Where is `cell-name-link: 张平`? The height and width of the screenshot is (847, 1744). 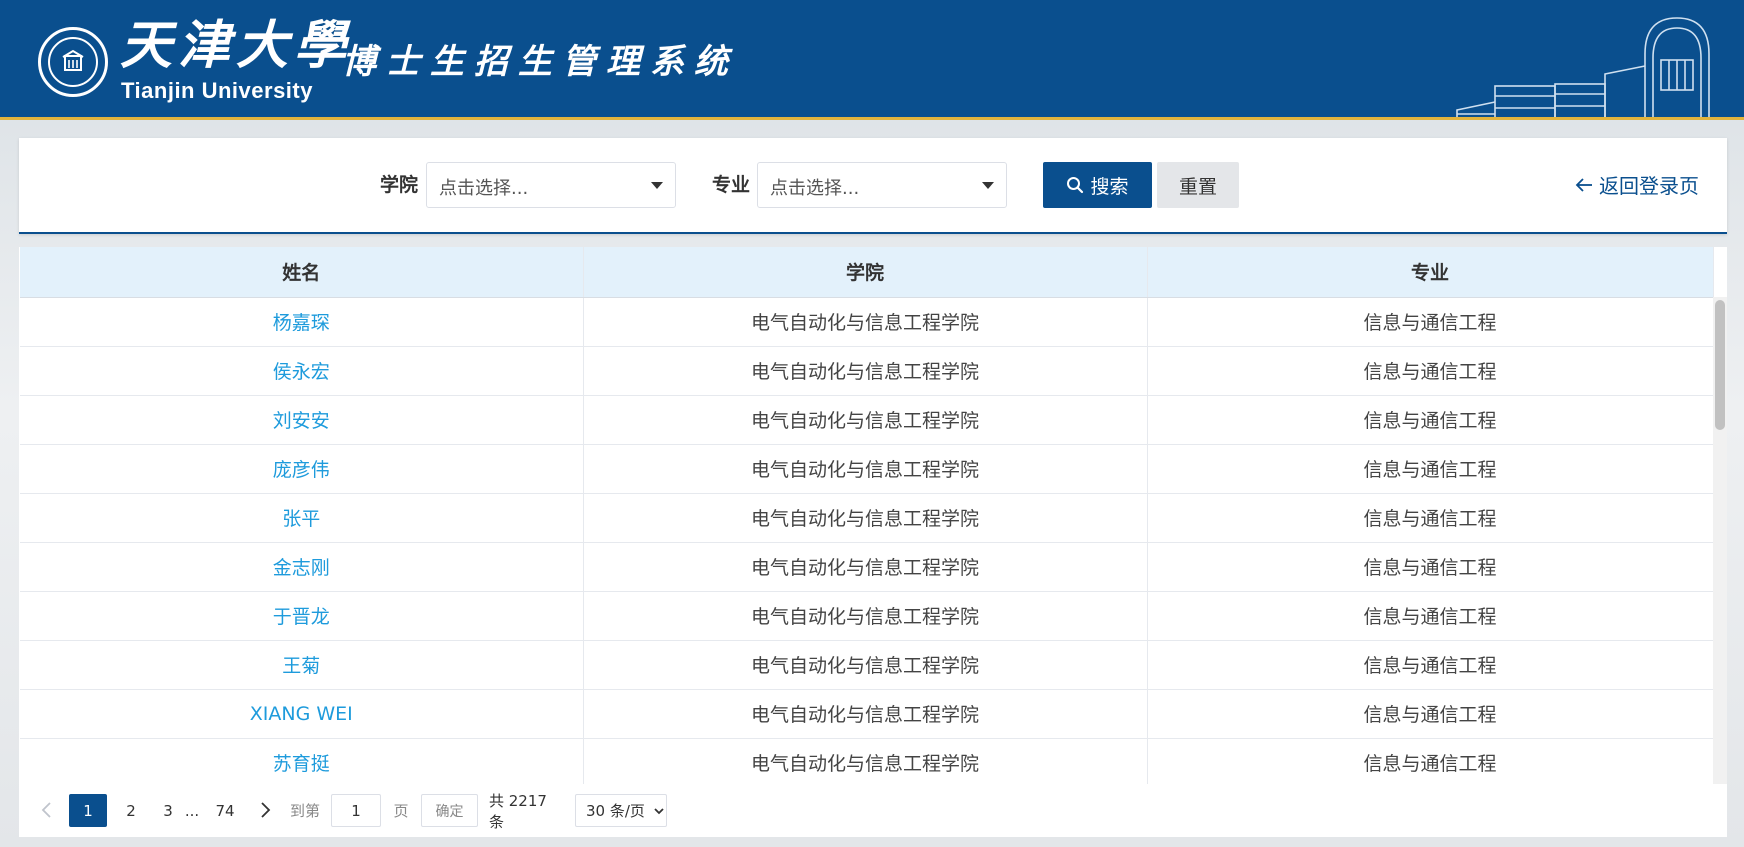 cell-name-link: 张平 is located at coordinates (302, 518).